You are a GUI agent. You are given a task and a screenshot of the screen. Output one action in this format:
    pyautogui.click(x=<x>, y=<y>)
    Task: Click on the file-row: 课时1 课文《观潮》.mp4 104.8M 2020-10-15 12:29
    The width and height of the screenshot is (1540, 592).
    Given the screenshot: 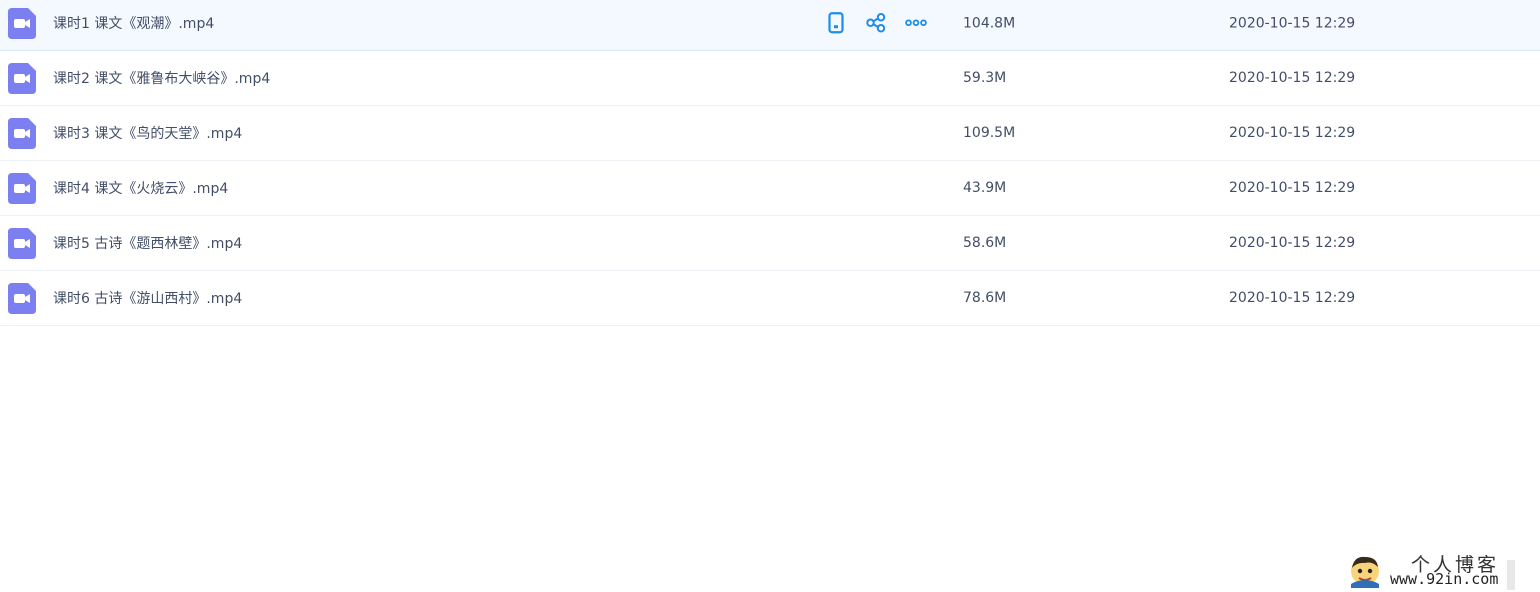 What is the action you would take?
    pyautogui.click(x=770, y=25)
    